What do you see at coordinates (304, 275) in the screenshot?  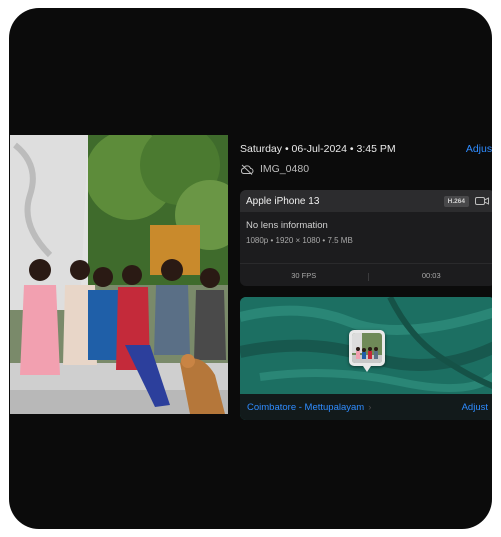 I see `fps-value: 30 FPS` at bounding box center [304, 275].